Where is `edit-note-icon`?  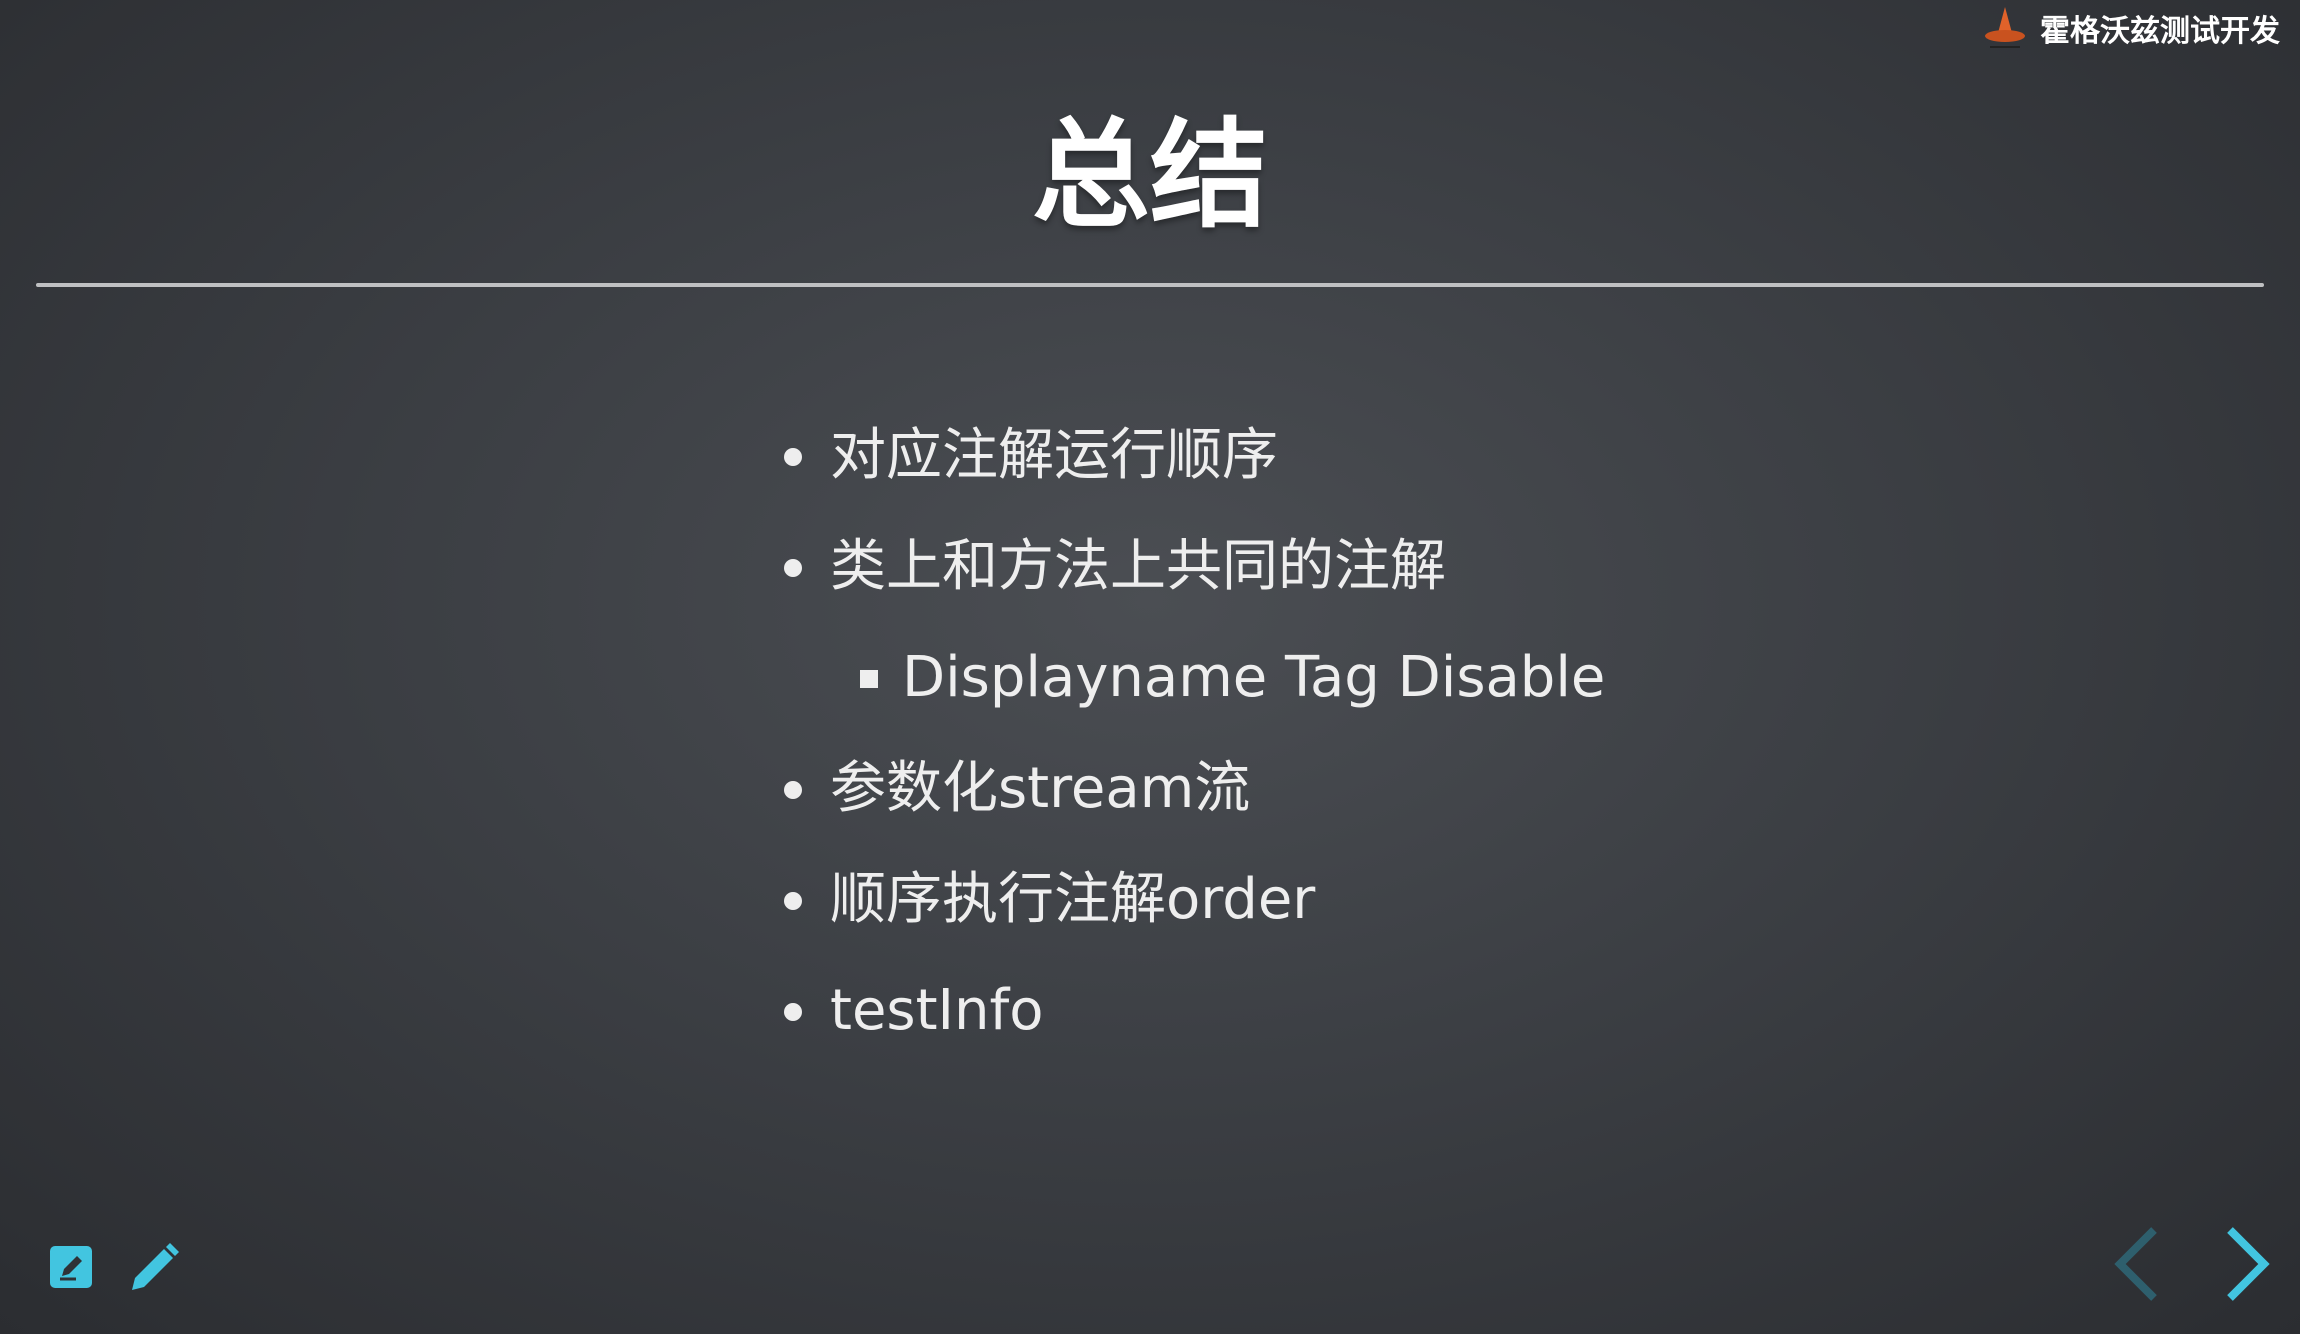 edit-note-icon is located at coordinates (71, 1267).